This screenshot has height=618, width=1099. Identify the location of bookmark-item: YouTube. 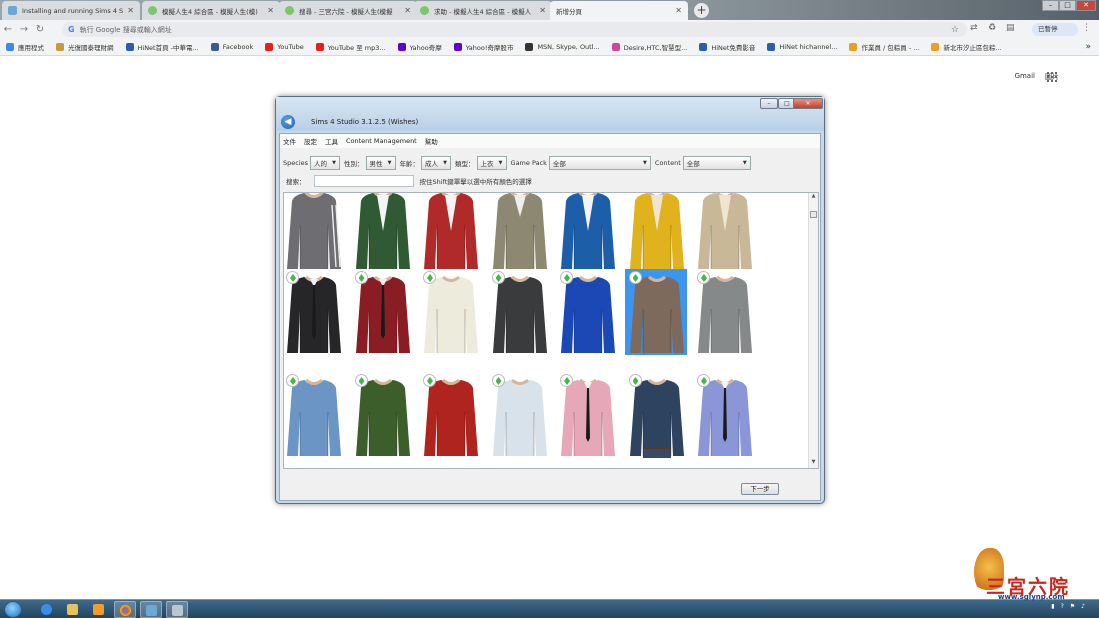
(284, 47).